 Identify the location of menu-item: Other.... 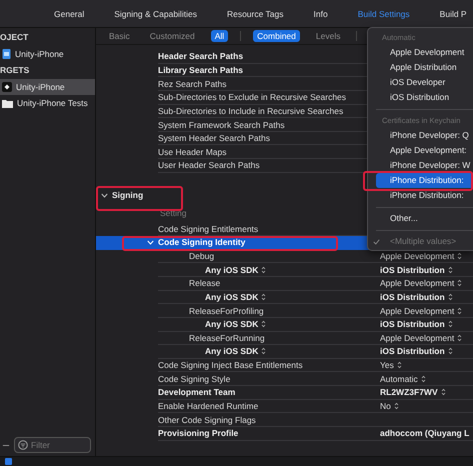
(424, 218).